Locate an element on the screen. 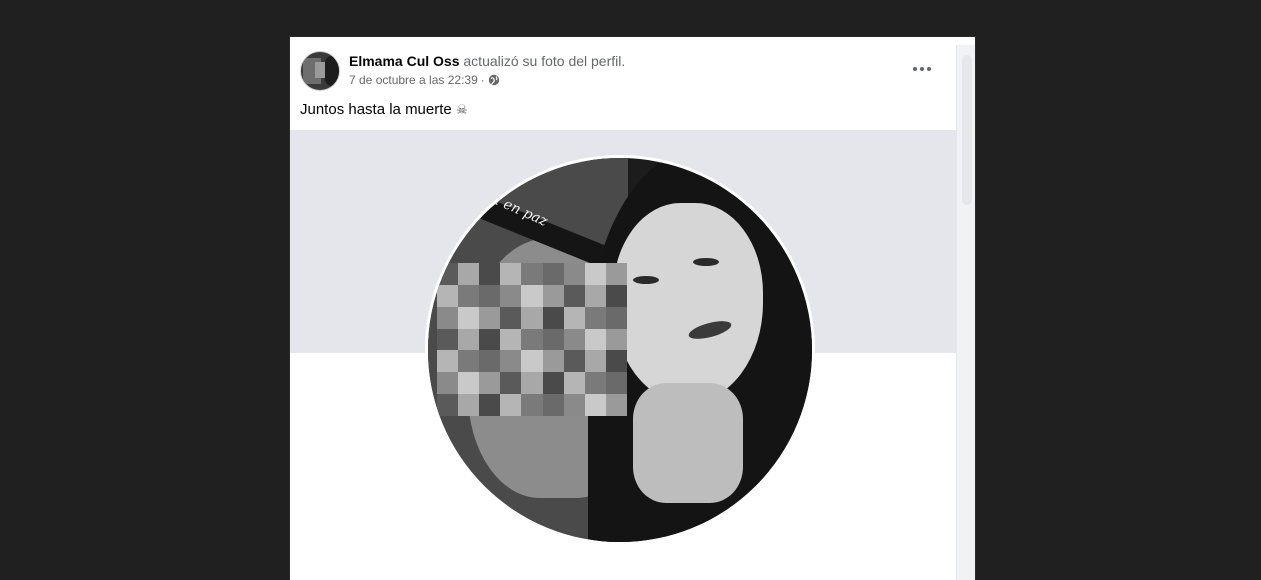 The height and width of the screenshot is (580, 1261). author-name-link: Elmama Cul Oss is located at coordinates (404, 61).